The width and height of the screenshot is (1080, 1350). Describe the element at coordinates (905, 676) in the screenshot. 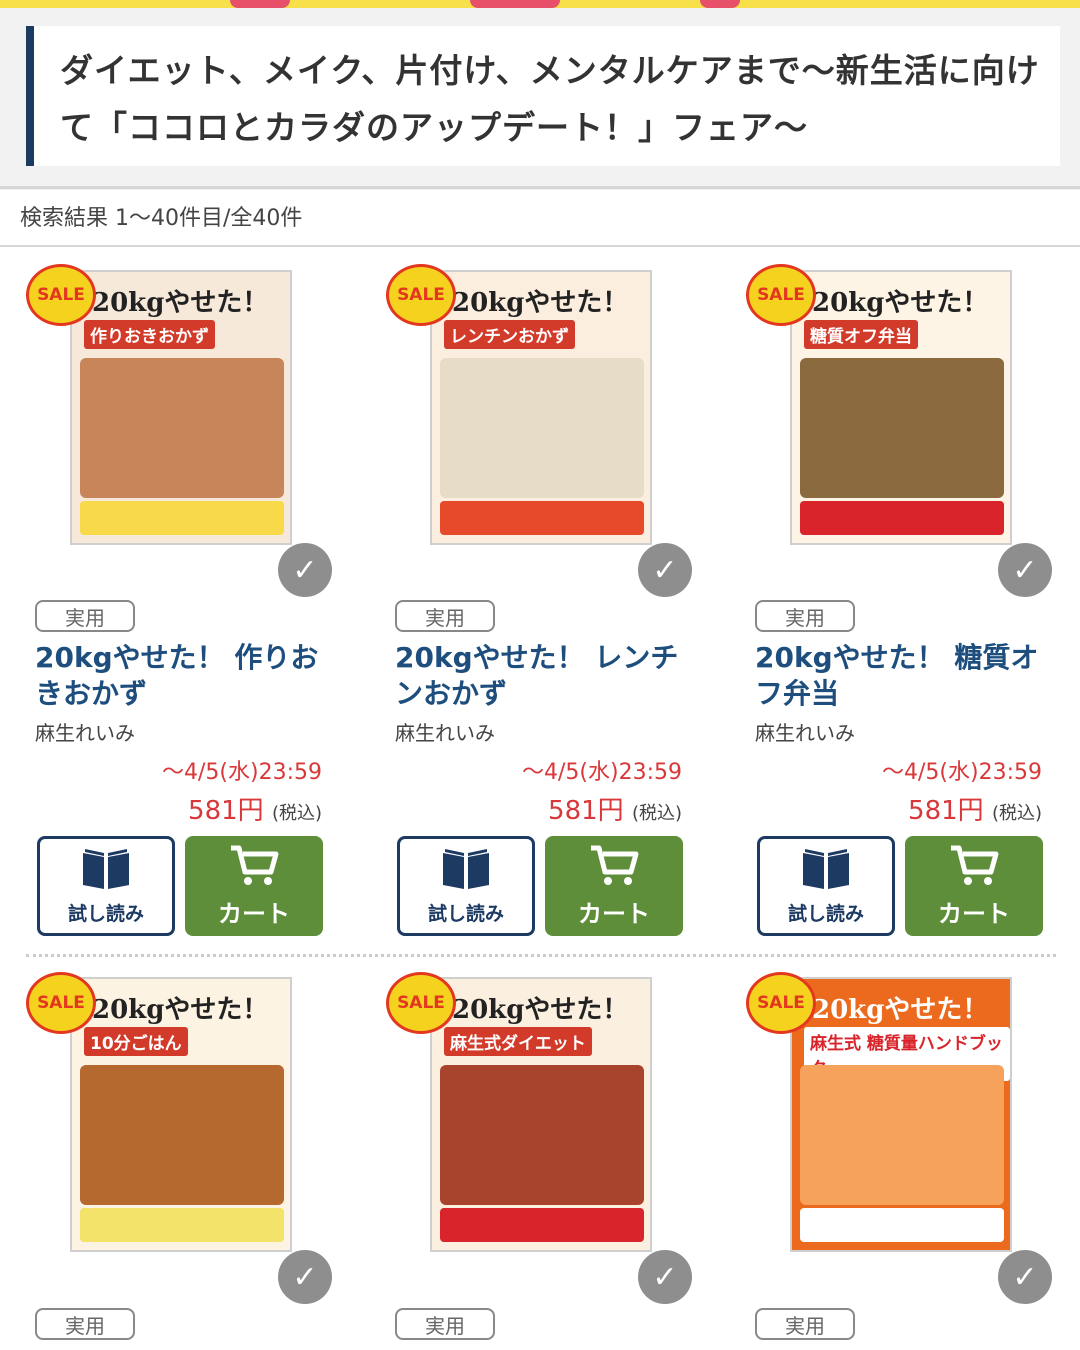

I see `book-title: 20kgやせた！ 糖質オフ弁当` at that location.